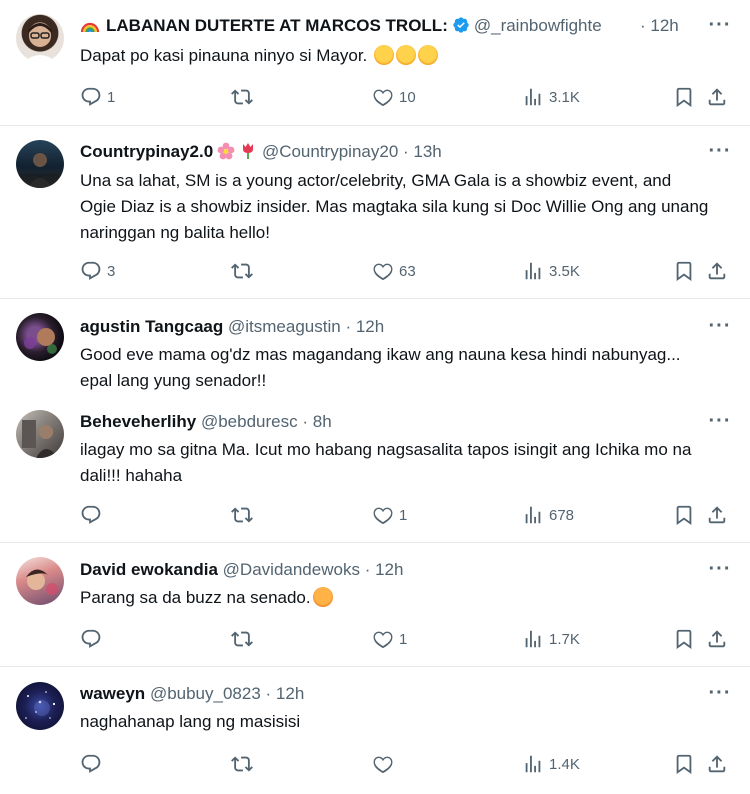 The width and height of the screenshot is (750, 794). Describe the element at coordinates (146, 151) in the screenshot. I see `author-name: Countrypinay2.0` at that location.